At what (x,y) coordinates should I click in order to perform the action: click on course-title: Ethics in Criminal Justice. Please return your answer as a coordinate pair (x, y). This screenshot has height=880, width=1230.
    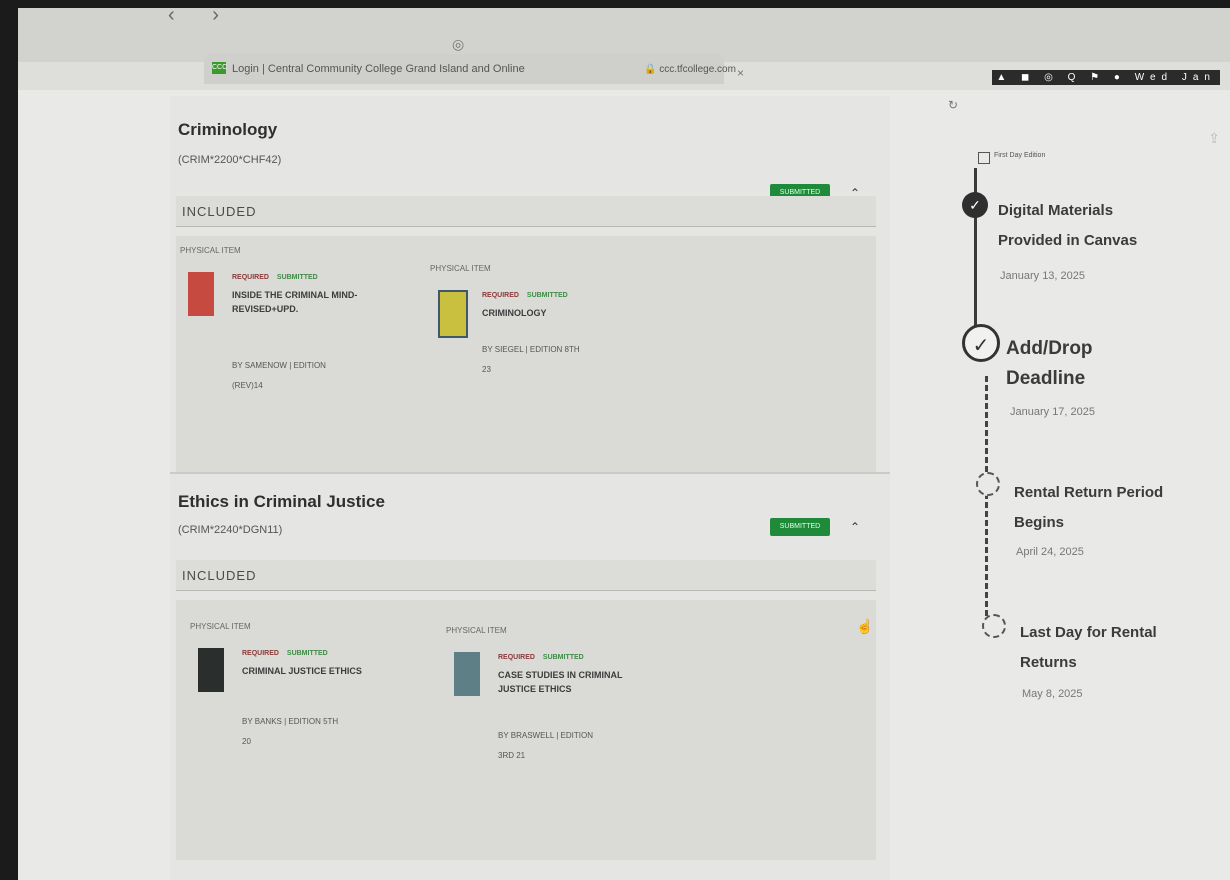
    Looking at the image, I should click on (281, 501).